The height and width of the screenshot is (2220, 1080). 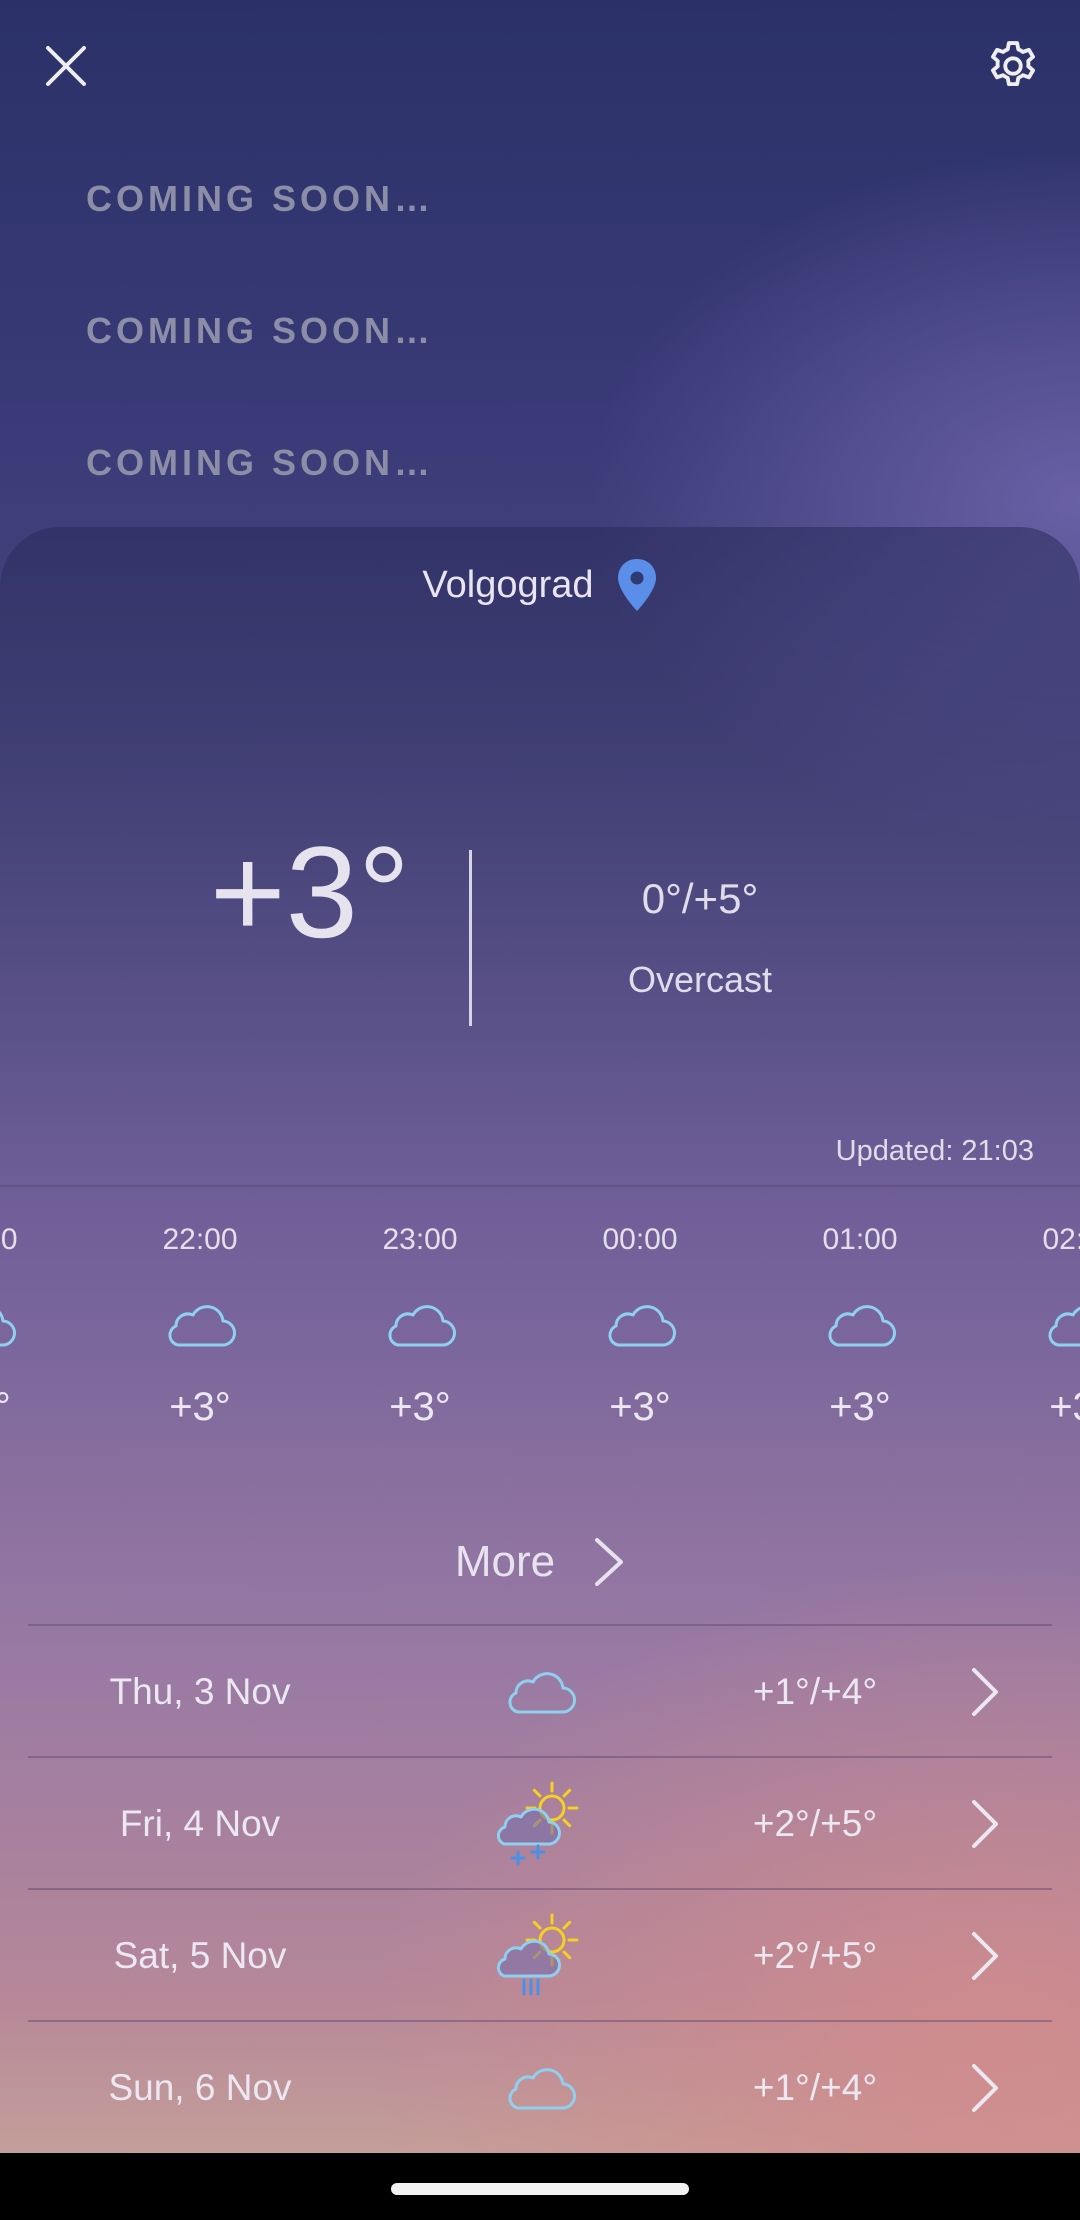 I want to click on sun-cloud-snow-icon, so click(x=540, y=1825).